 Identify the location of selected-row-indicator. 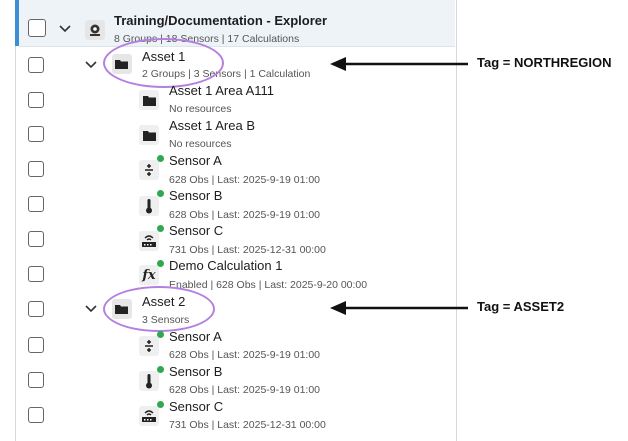
(17, 23).